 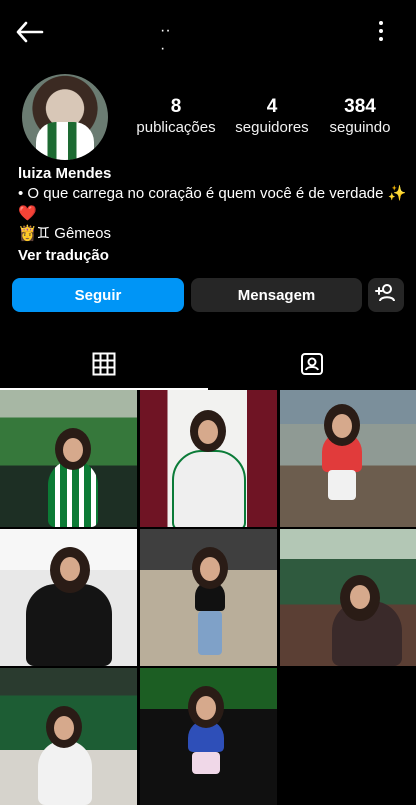 I want to click on profile-tabs, so click(x=208, y=363).